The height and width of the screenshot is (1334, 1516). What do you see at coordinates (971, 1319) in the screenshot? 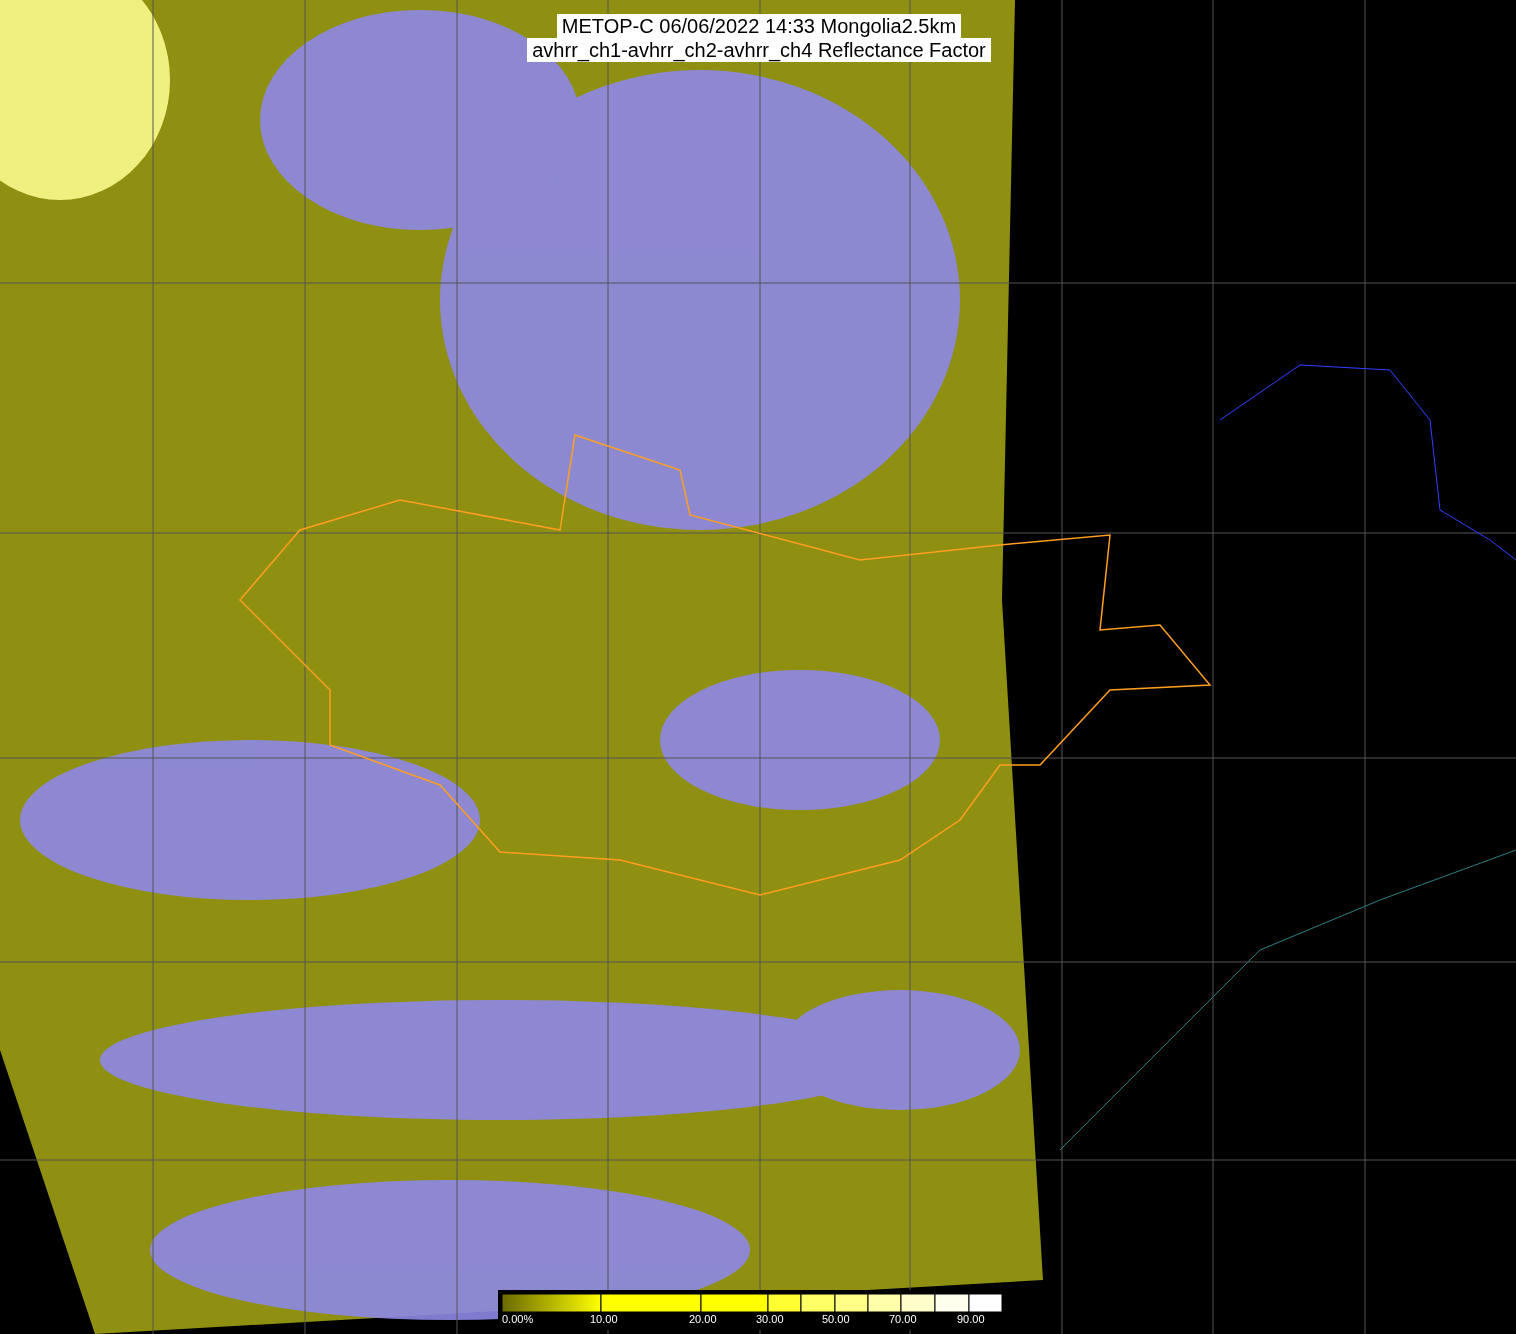
I see `scale-label: 90.00` at bounding box center [971, 1319].